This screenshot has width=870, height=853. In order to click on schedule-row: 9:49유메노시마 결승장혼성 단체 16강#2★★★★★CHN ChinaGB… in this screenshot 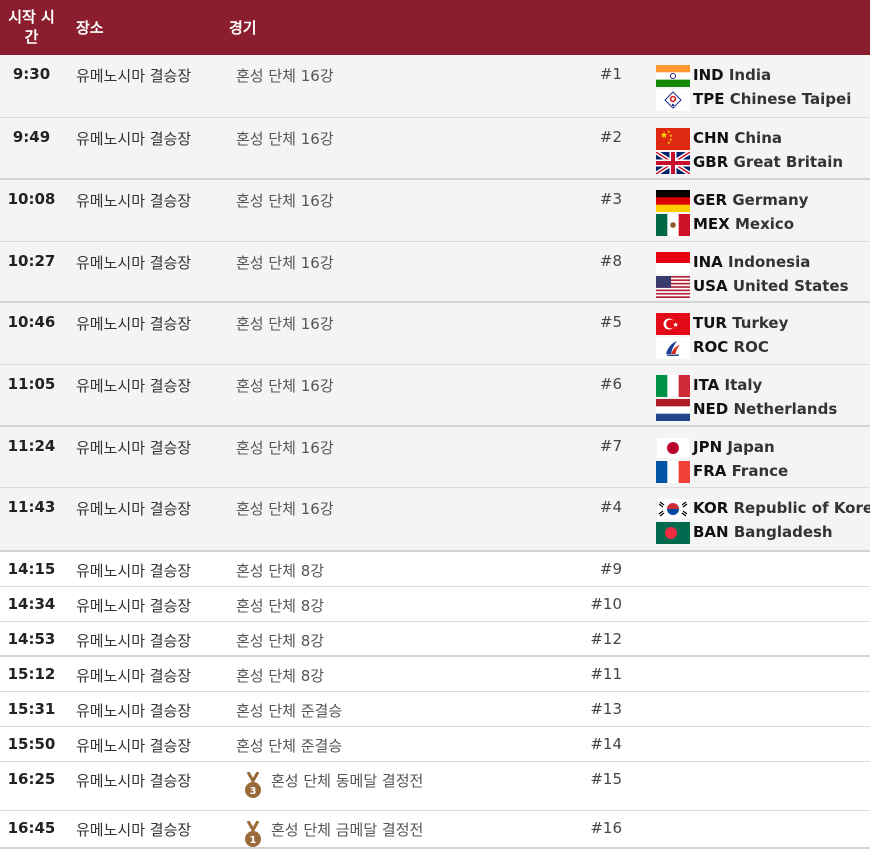, I will do `click(435, 149)`.